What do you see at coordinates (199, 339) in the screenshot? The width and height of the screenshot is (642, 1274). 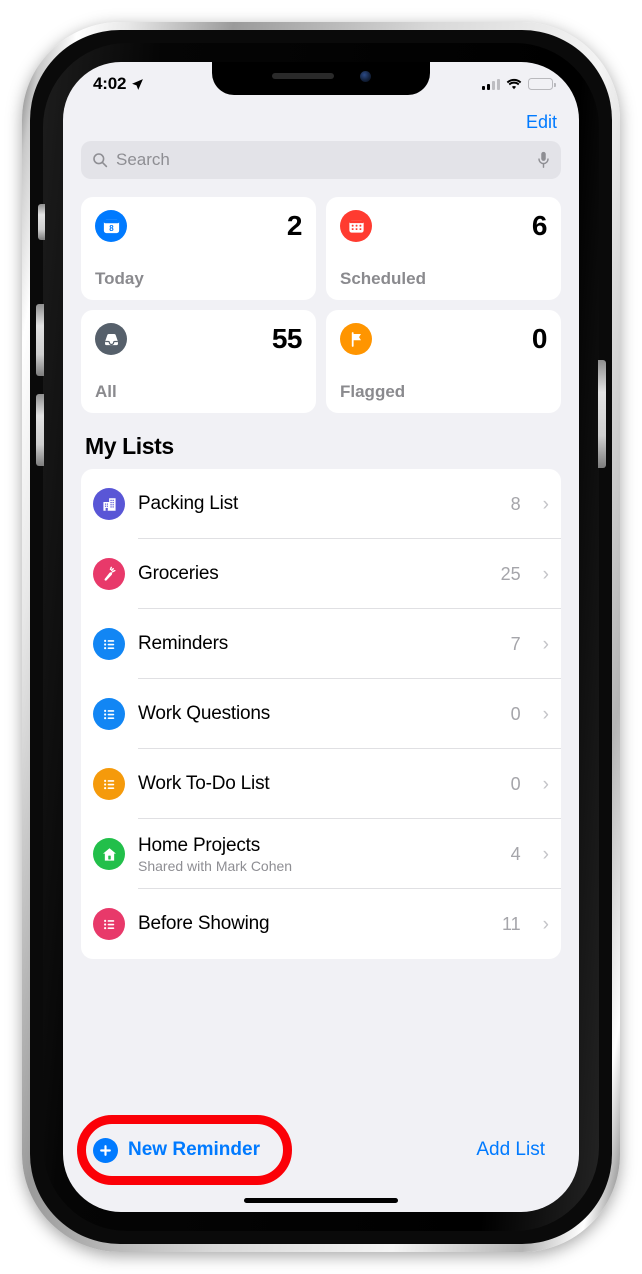 I see `smart-card-header: 55` at bounding box center [199, 339].